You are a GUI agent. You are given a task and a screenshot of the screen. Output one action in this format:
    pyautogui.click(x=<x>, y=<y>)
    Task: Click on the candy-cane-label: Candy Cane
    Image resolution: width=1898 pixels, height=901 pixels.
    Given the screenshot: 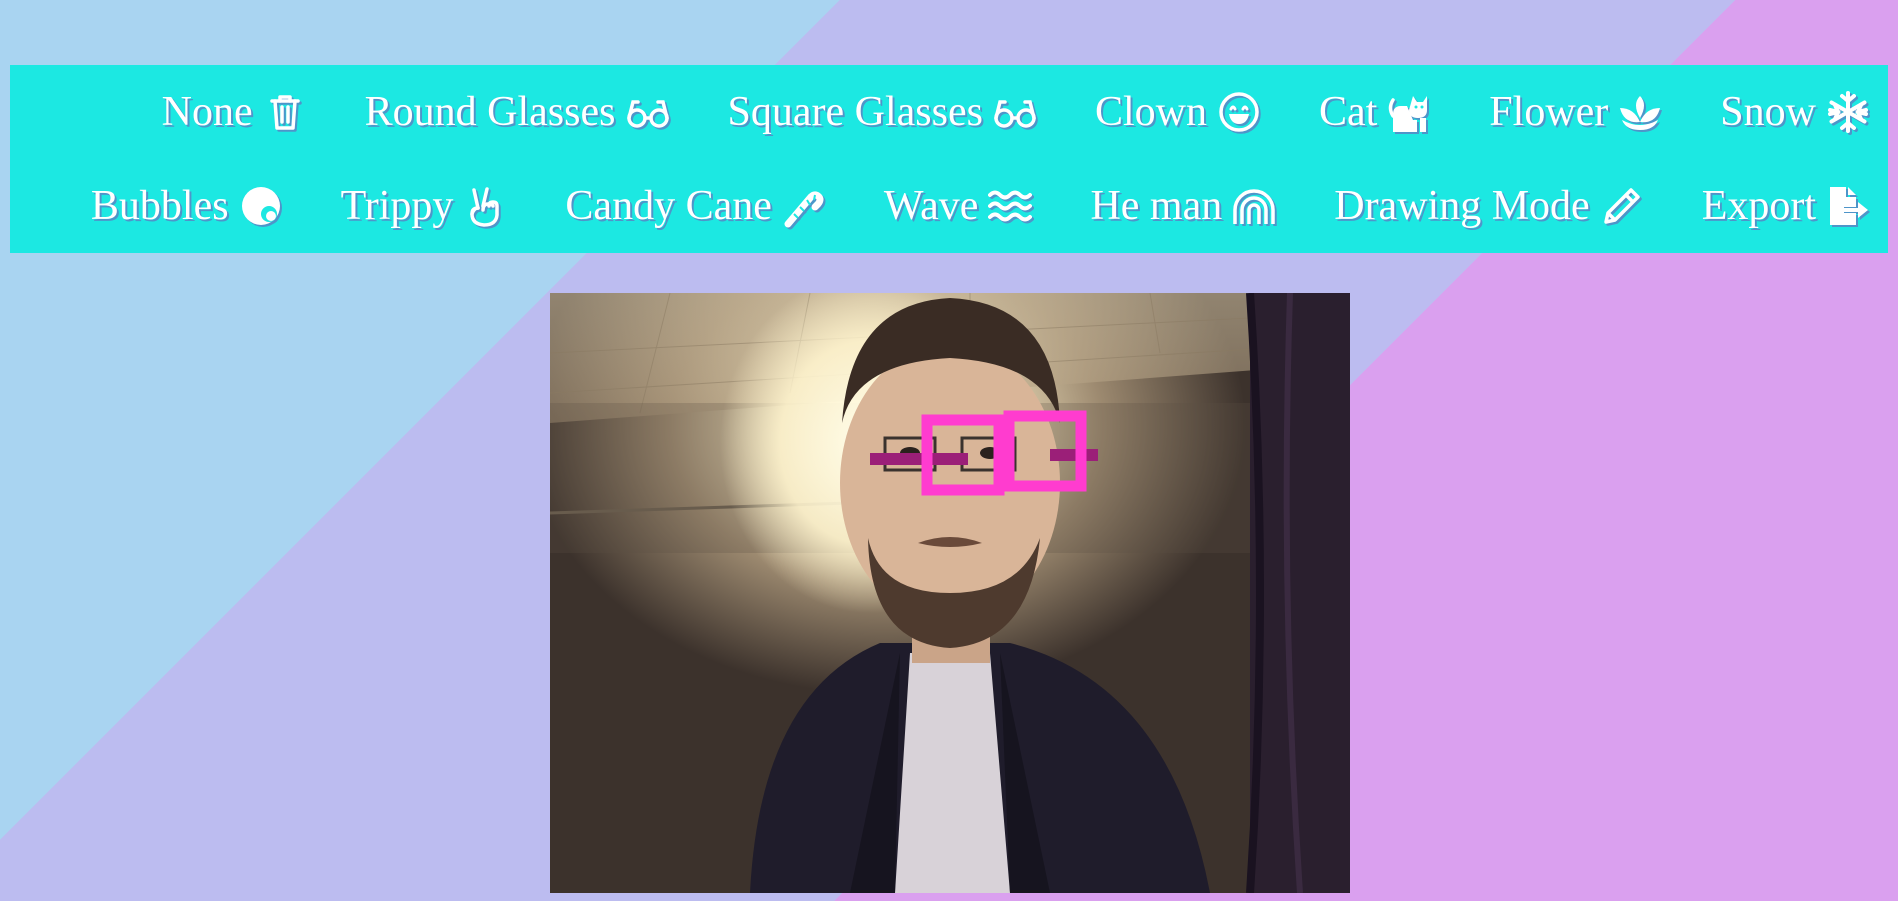 What is the action you would take?
    pyautogui.click(x=668, y=206)
    